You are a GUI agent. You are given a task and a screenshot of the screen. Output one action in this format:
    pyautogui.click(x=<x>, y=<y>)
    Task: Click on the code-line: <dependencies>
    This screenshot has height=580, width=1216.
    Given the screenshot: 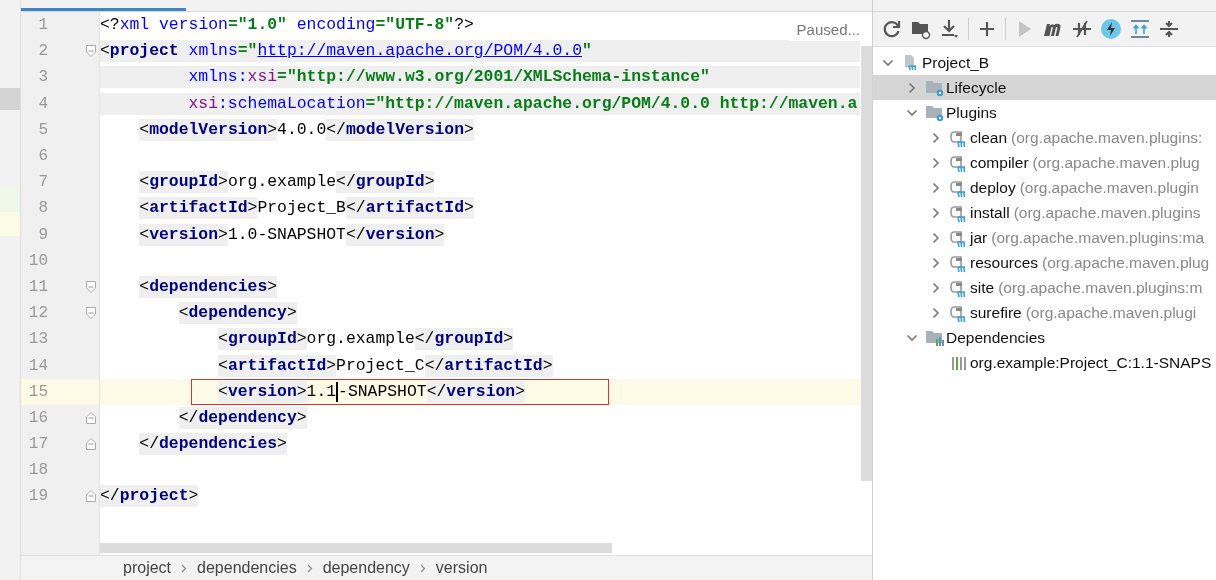 What is the action you would take?
    pyautogui.click(x=208, y=286)
    